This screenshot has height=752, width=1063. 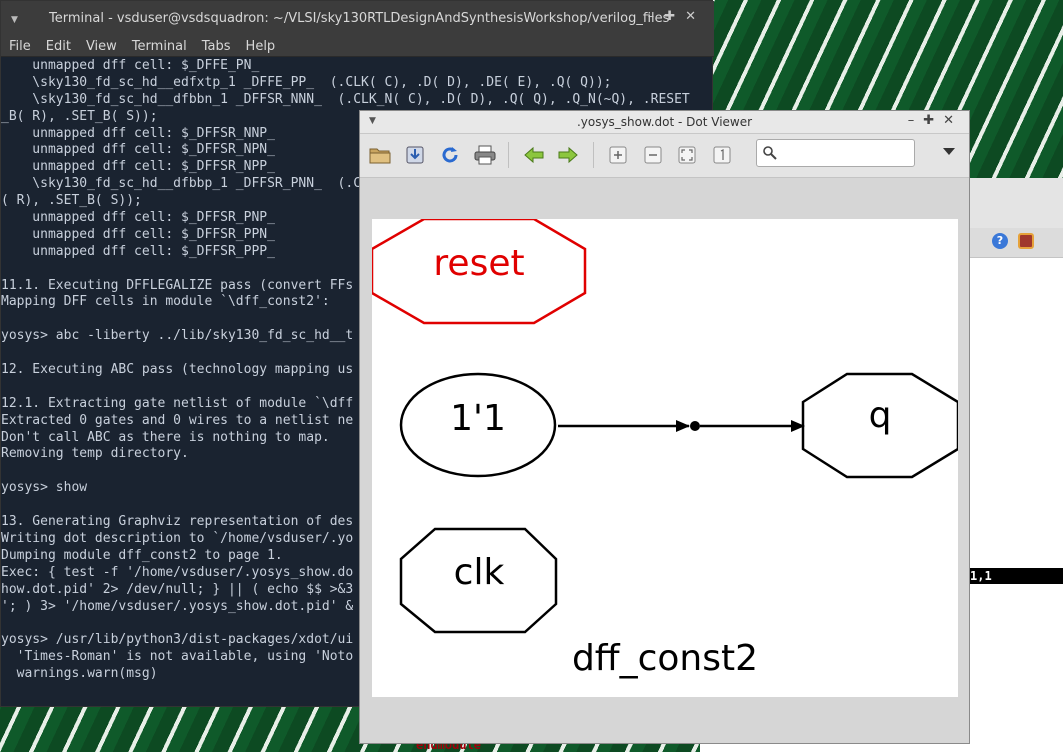 I want to click on menu-file: File, so click(x=19, y=45).